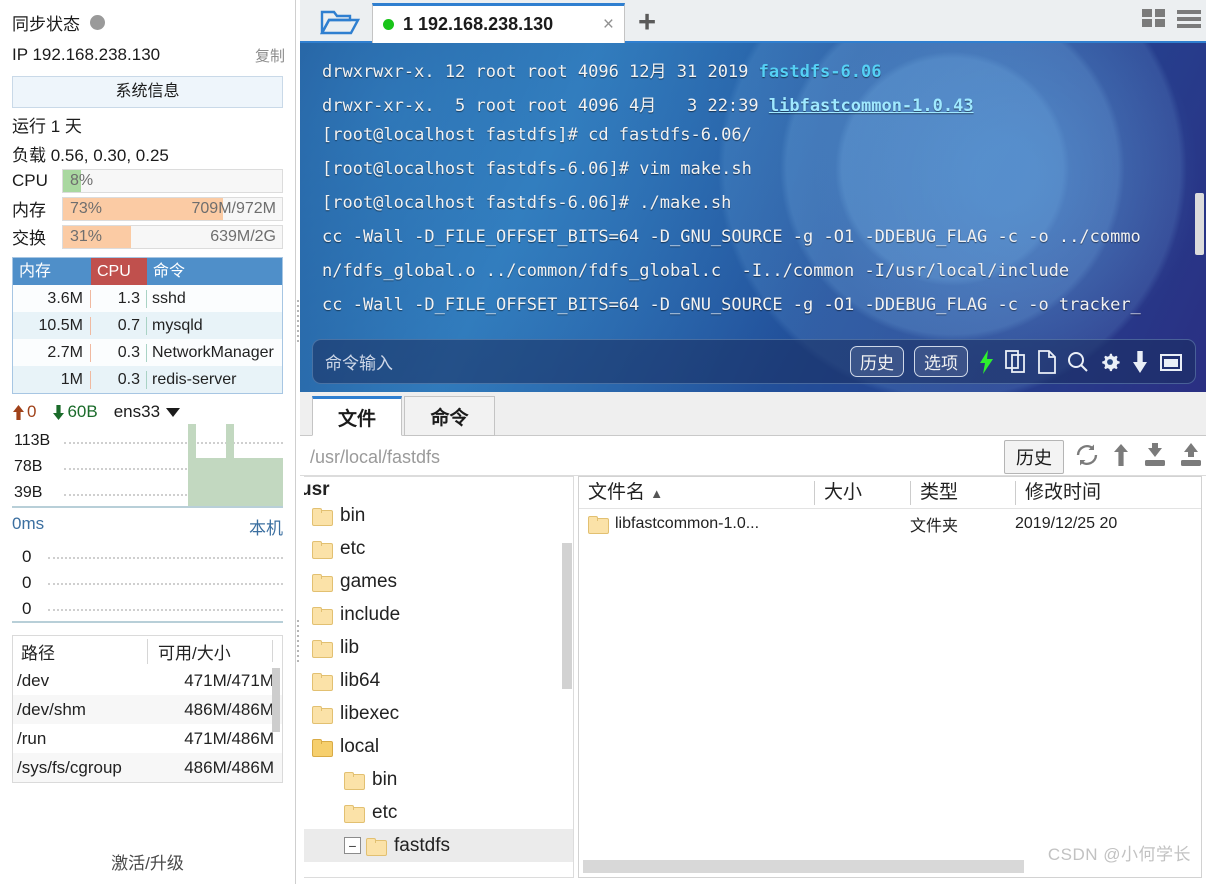 Image resolution: width=1206 pixels, height=884 pixels. I want to click on resource-meters: CPU 8% 内存 73% 709M/972M 交换 31% 639M/2G, so click(147, 207).